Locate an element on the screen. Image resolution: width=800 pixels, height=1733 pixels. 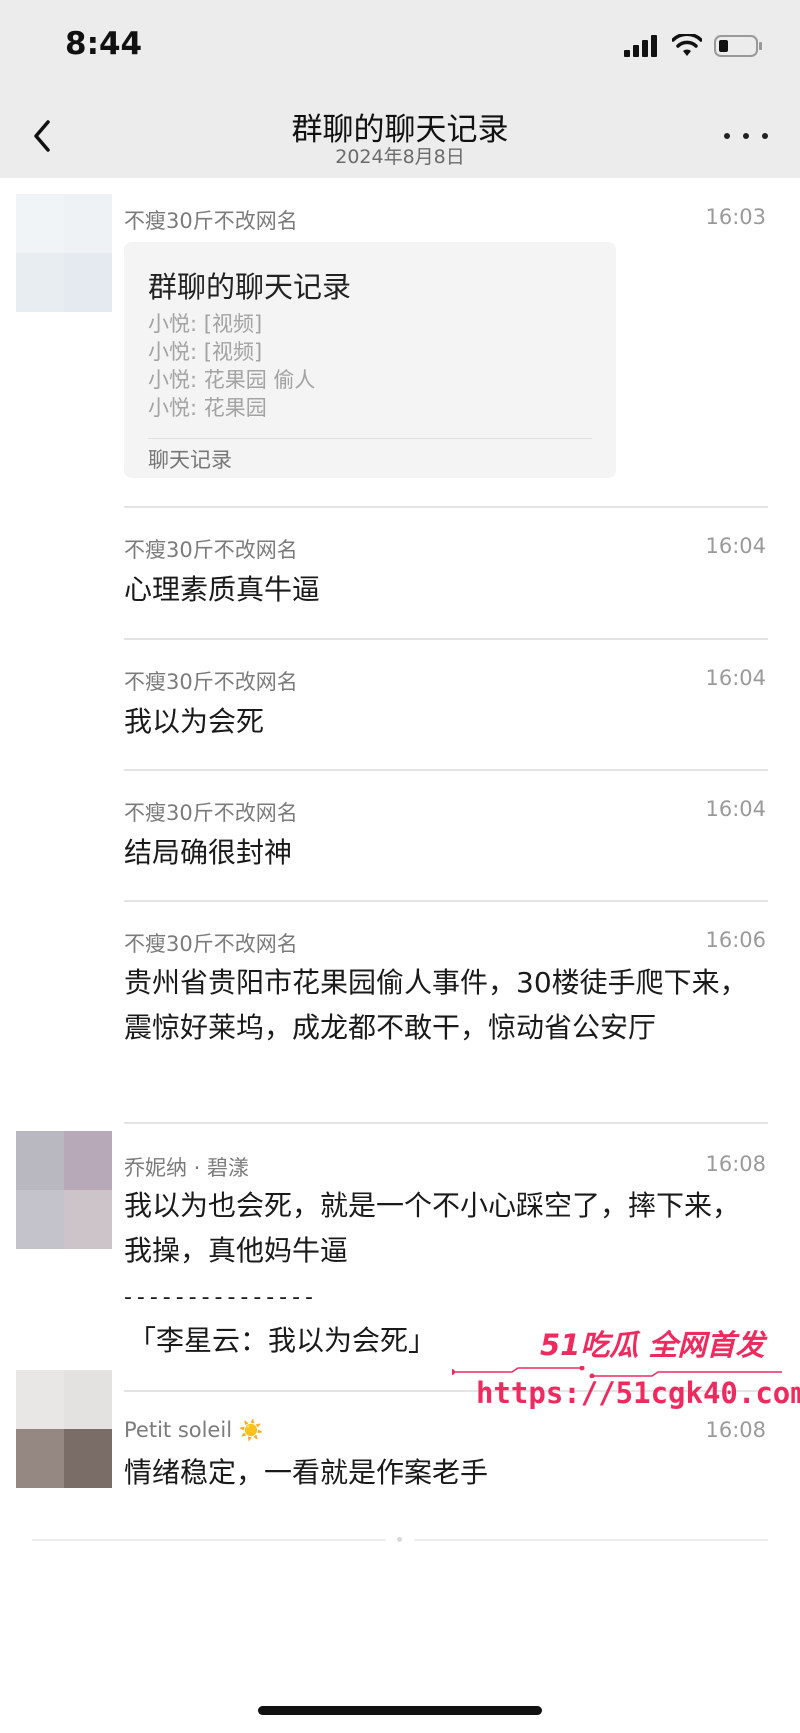
end-divider-left is located at coordinates (209, 1540).